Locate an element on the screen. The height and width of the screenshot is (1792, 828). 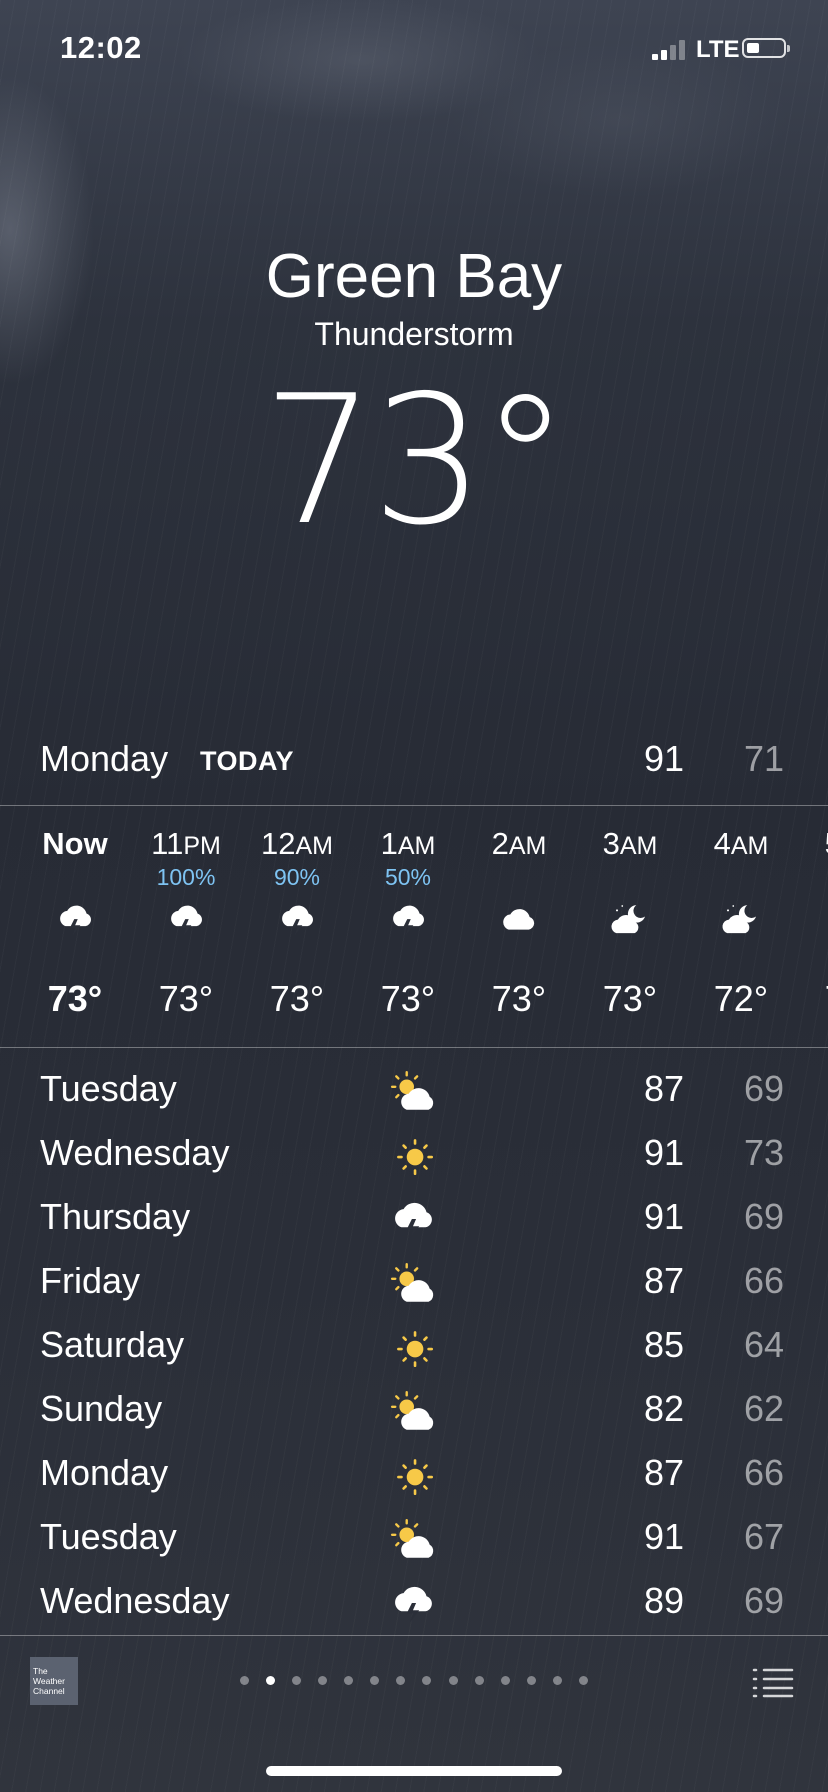
daily-row: Tuesday 87 69 is located at coordinates (414, 1092).